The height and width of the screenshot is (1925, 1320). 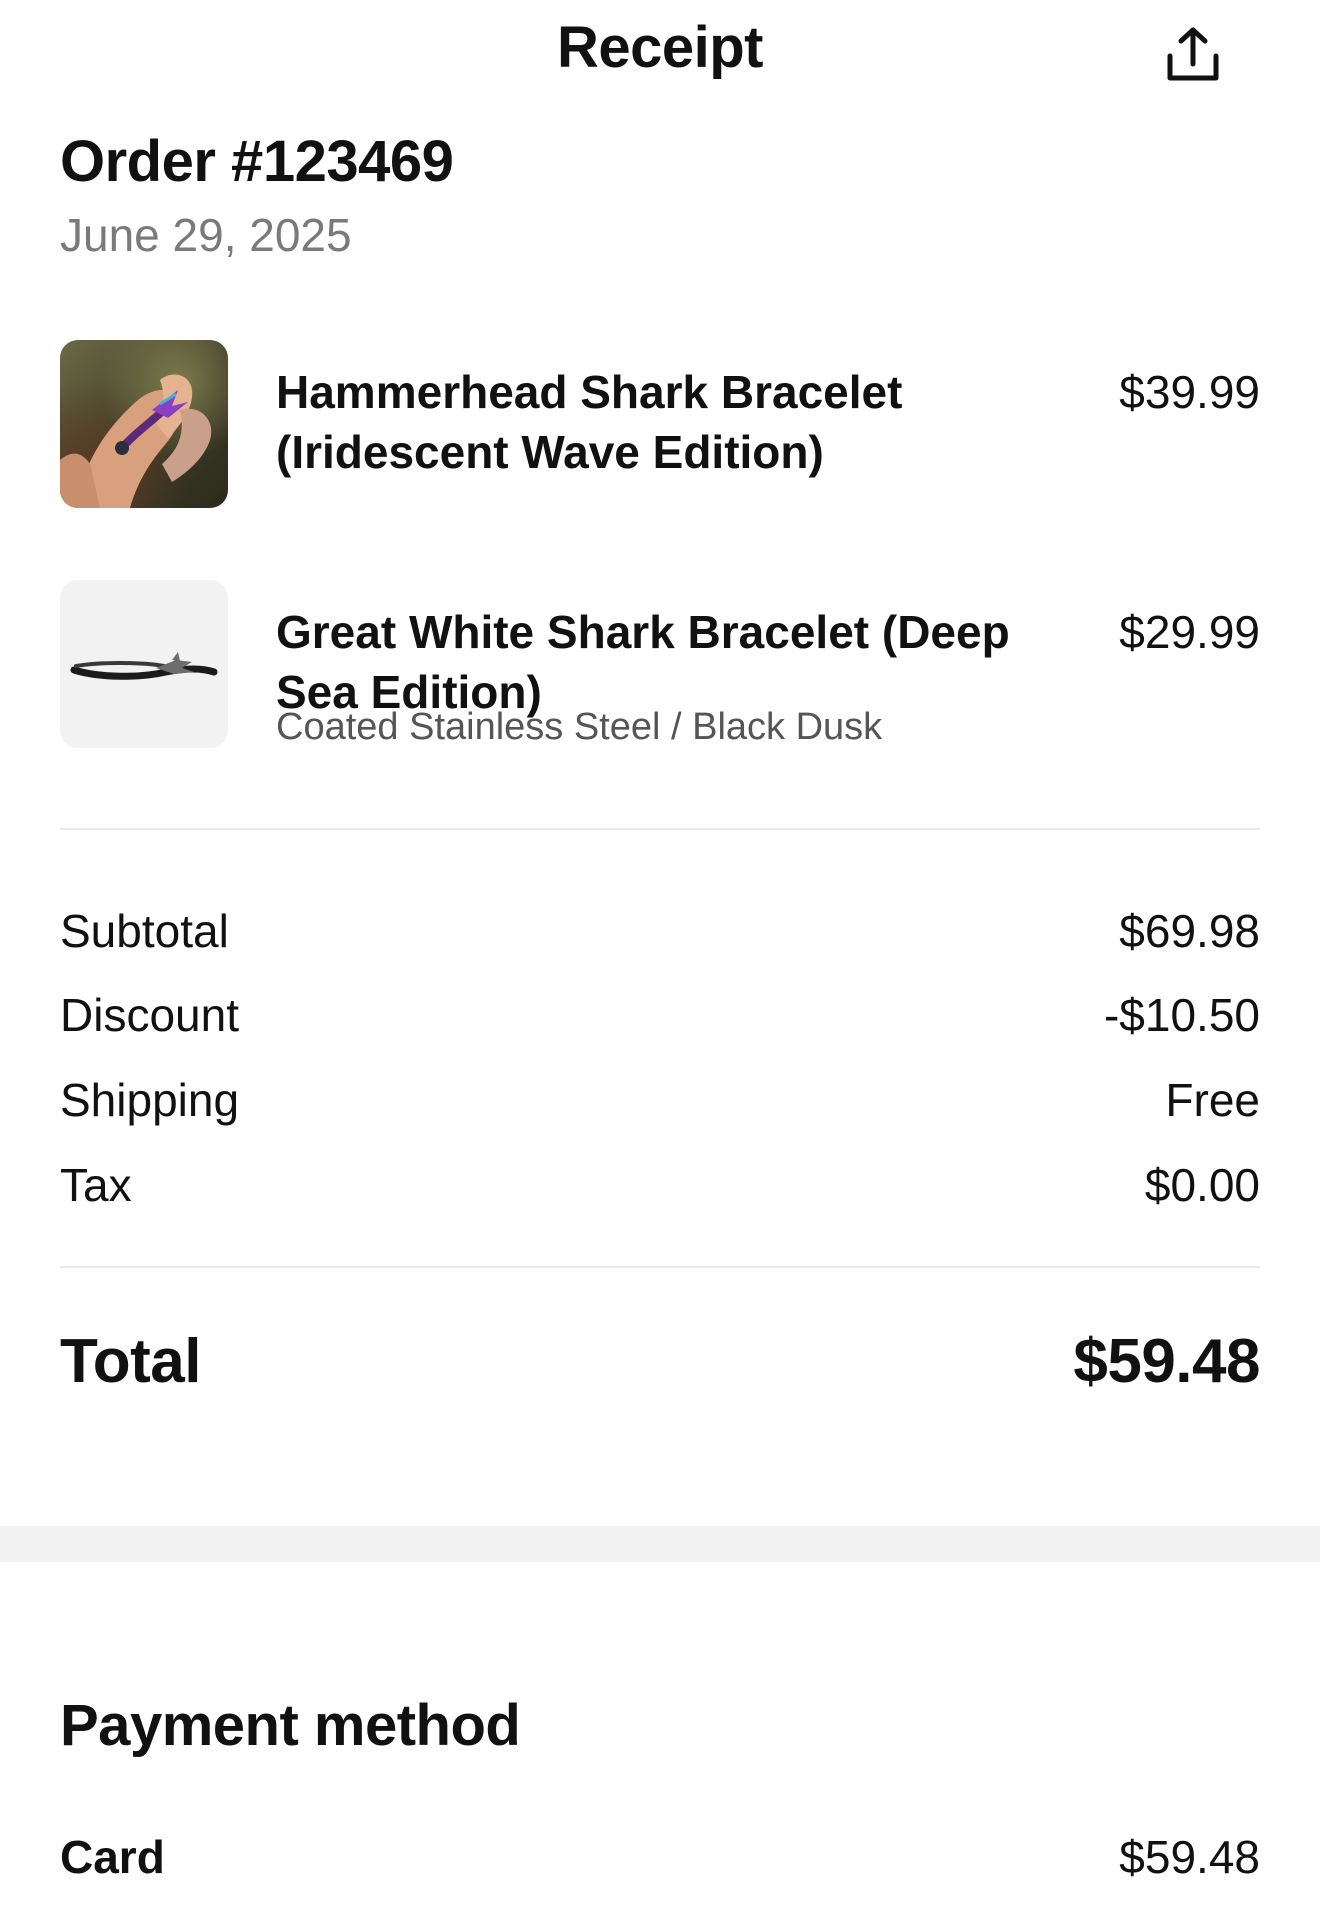 What do you see at coordinates (131, 1361) in the screenshot?
I see `total-label: Total` at bounding box center [131, 1361].